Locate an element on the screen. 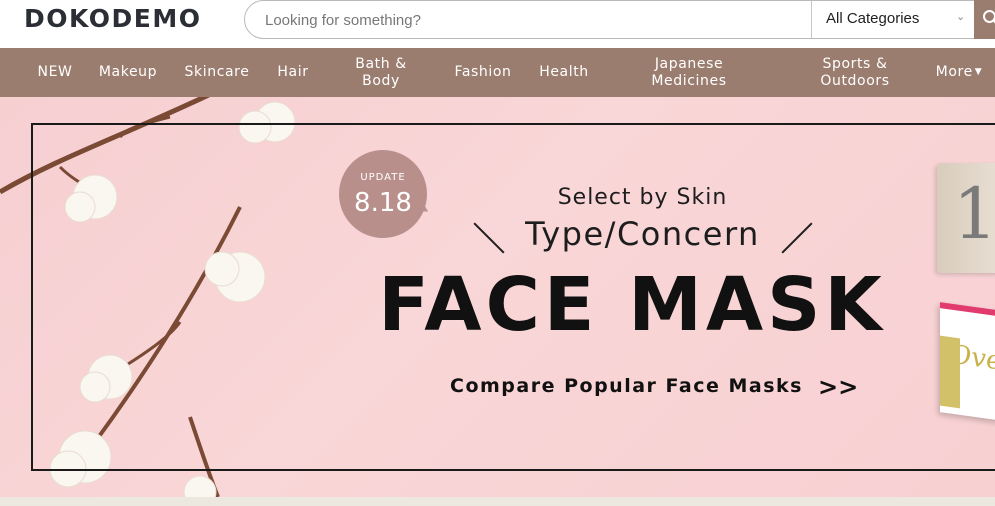 The image size is (995, 506). banner-subtitle-2: Type/Concern is located at coordinates (642, 234).